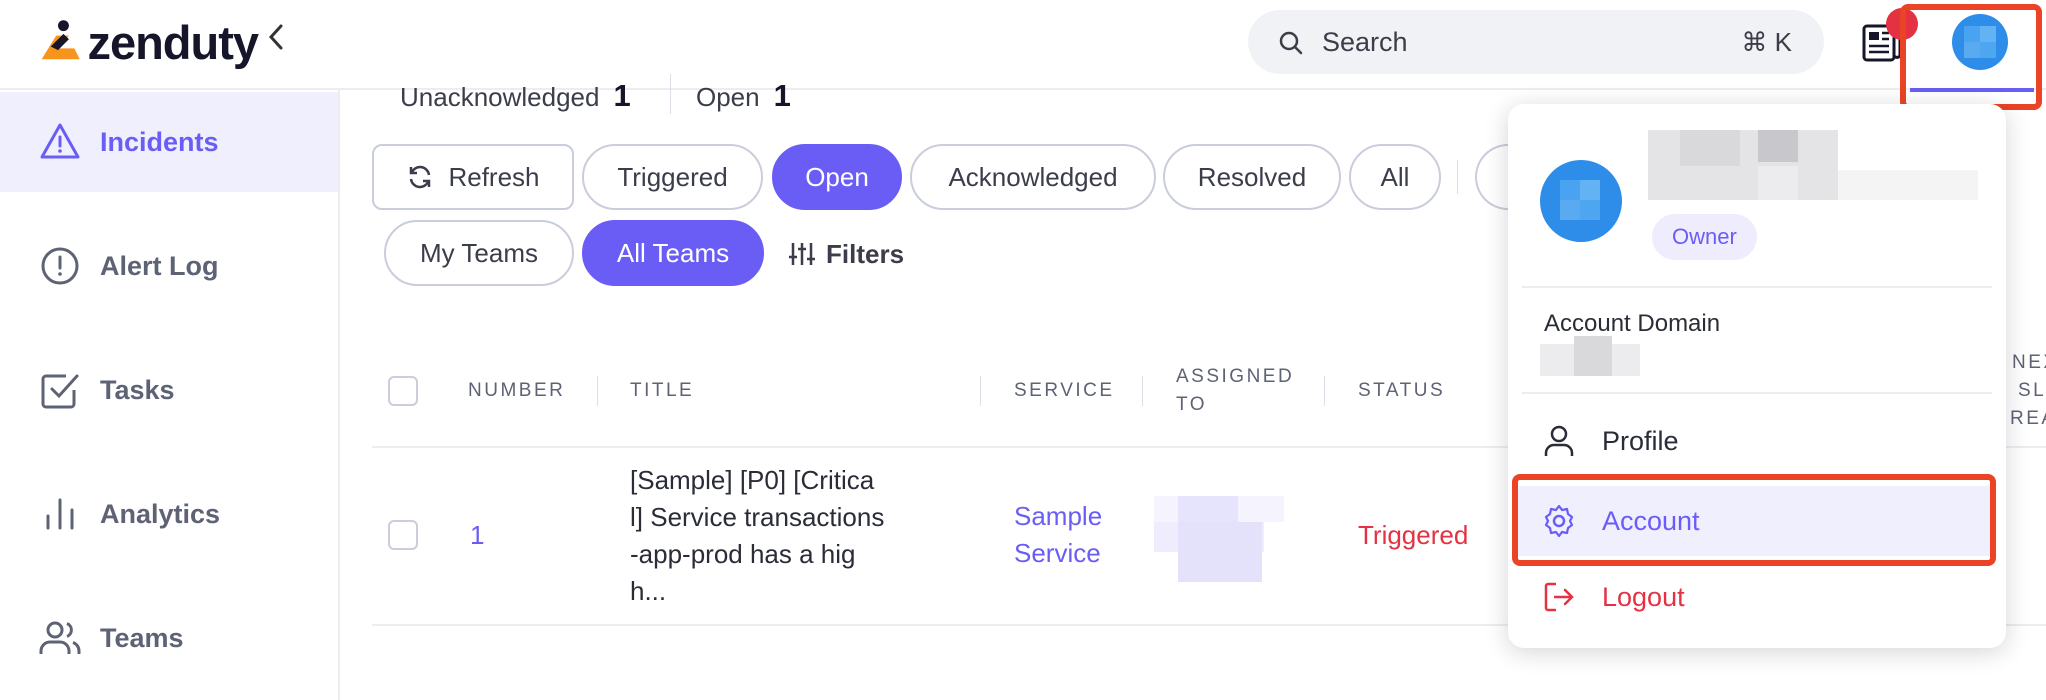 The image size is (2046, 700). Describe the element at coordinates (403, 535) in the screenshot. I see `row-checkbox` at that location.